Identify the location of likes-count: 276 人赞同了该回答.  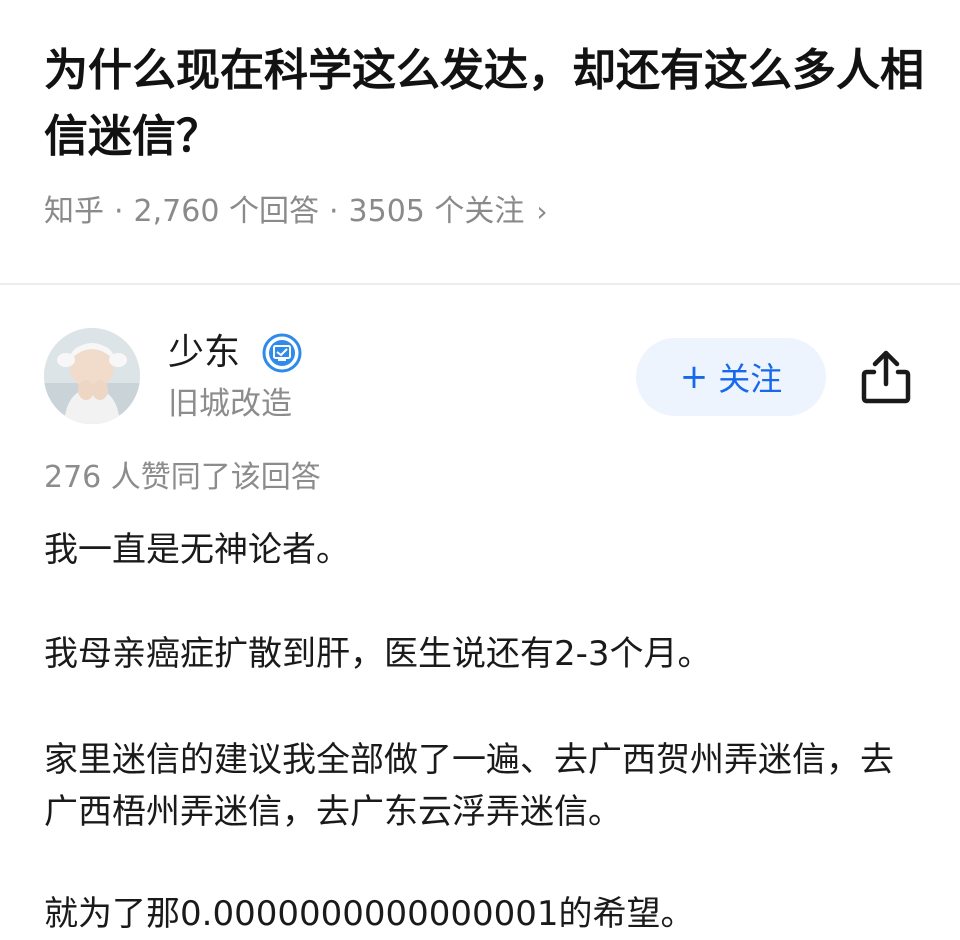
(182, 477).